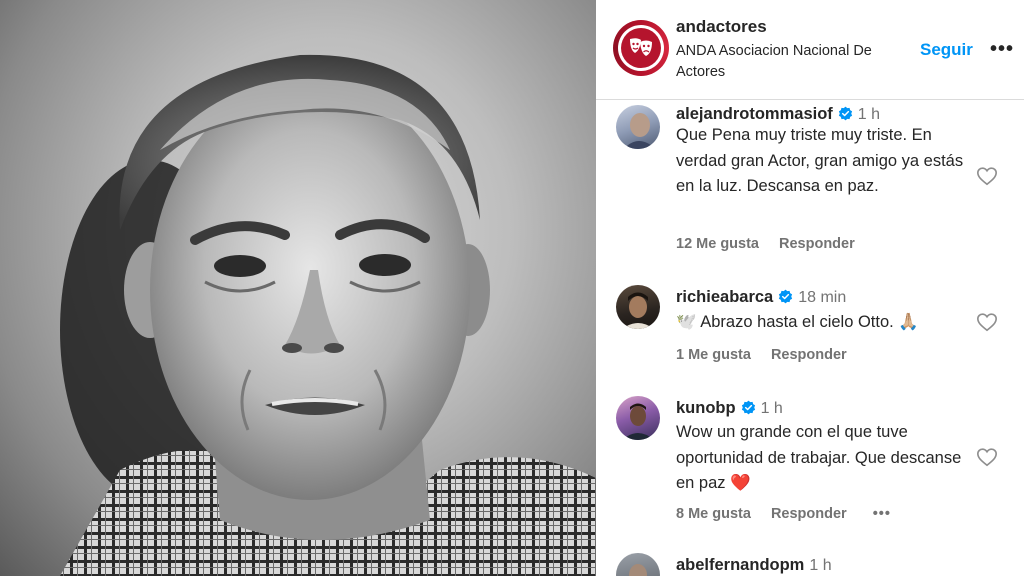 The image size is (1024, 576). What do you see at coordinates (754, 114) in the screenshot?
I see `comment-username-text: alejandrotommasiof` at bounding box center [754, 114].